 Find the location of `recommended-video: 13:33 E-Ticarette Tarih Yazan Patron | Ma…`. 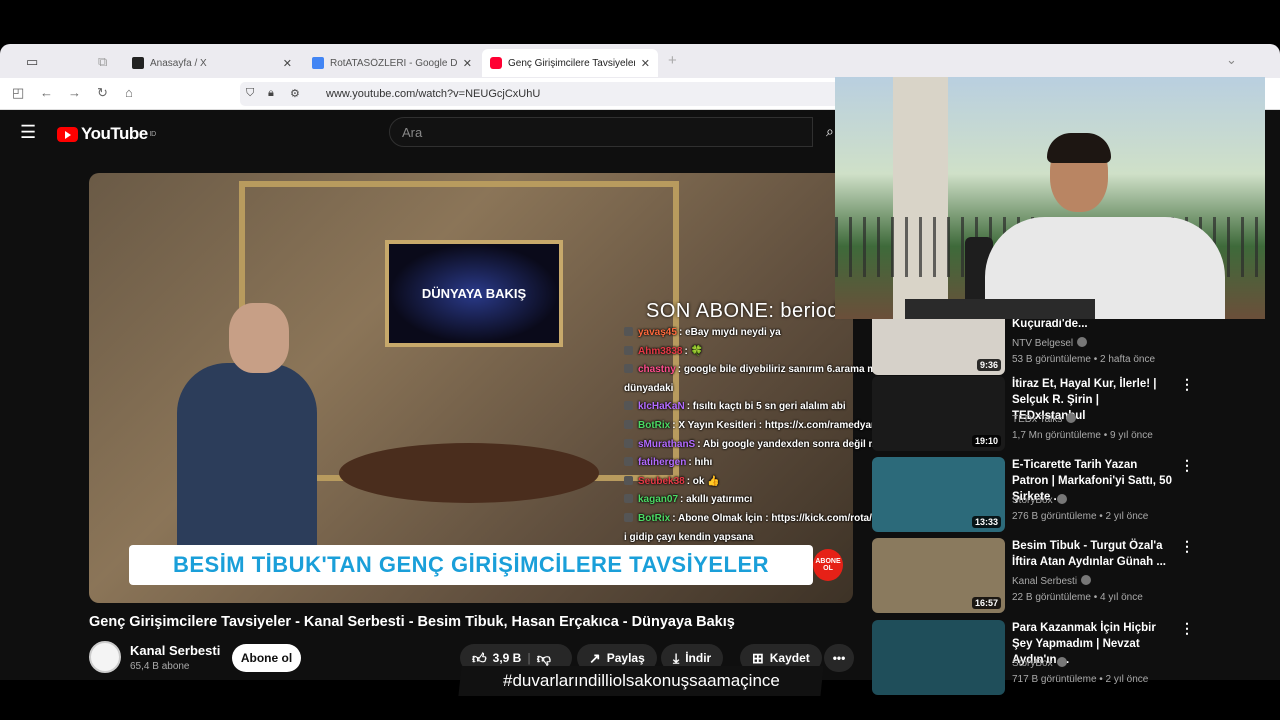

recommended-video: 13:33 E-Ticarette Tarih Yazan Patron | Ma… is located at coordinates (1033, 496).